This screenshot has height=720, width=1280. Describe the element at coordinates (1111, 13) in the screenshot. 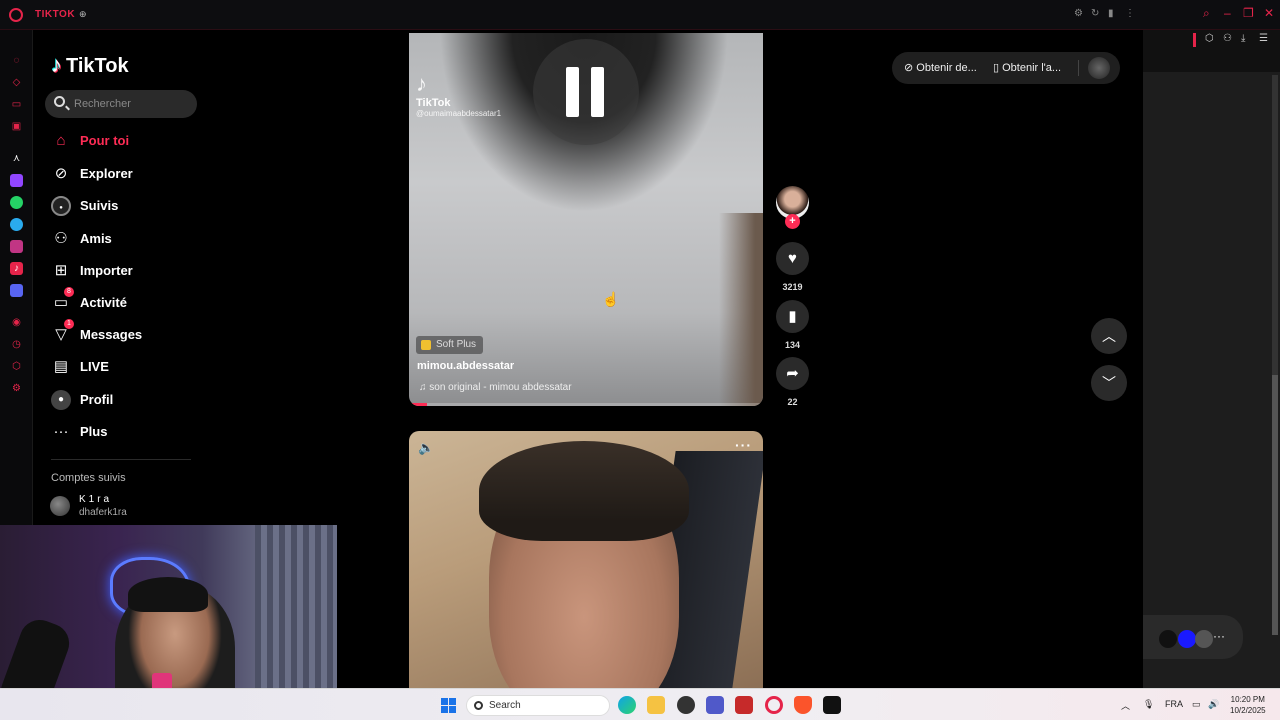

I see `pin-icon: ▮` at that location.